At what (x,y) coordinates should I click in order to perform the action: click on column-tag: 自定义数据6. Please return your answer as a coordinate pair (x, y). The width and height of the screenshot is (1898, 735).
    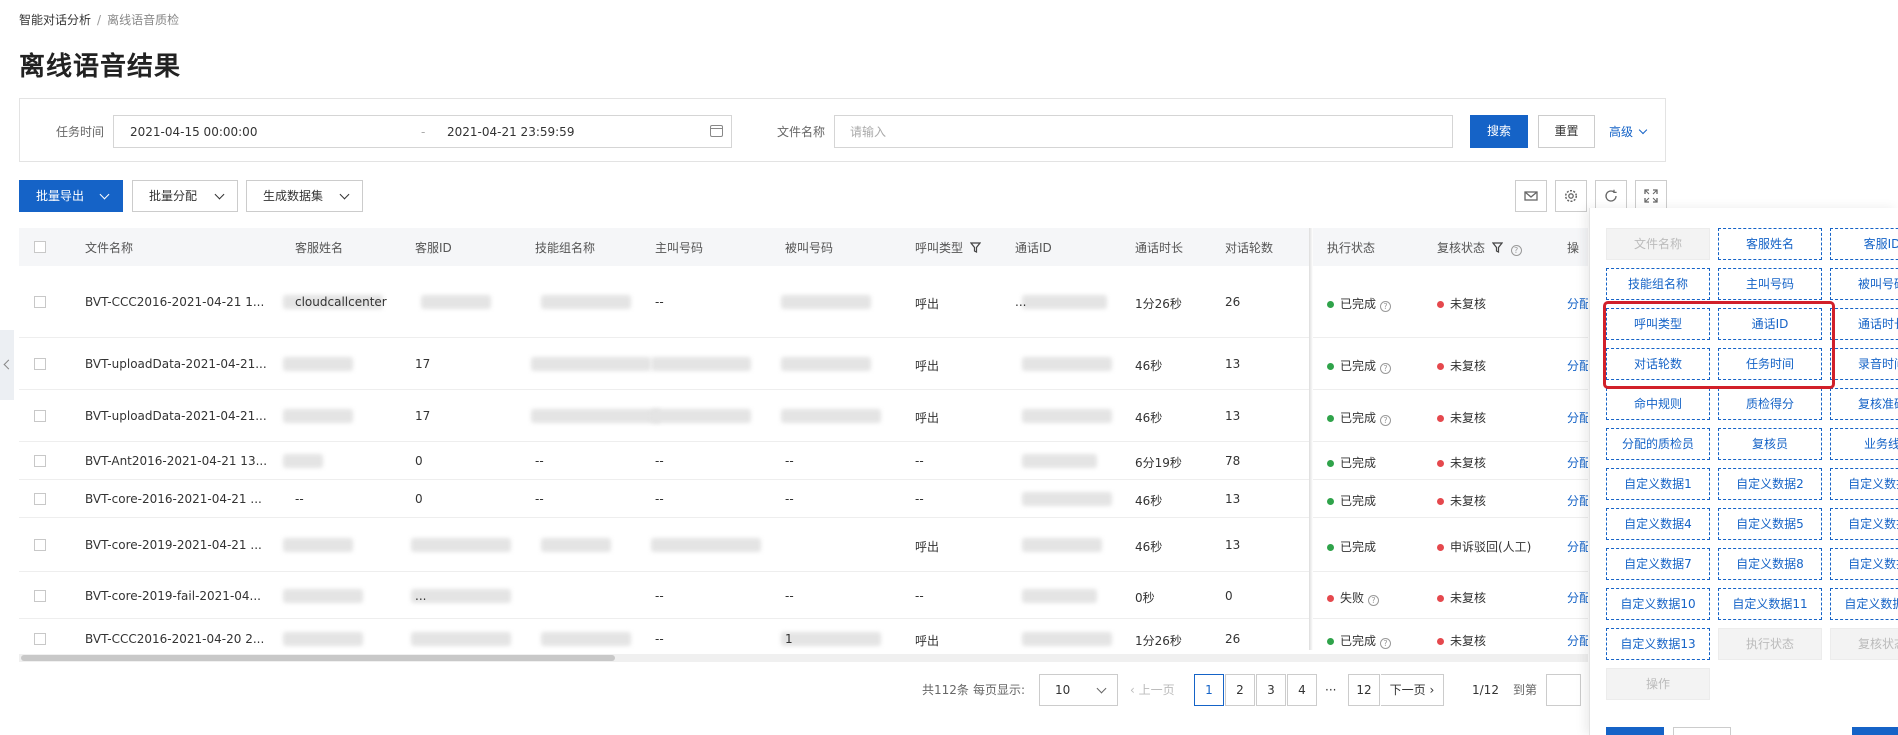
    Looking at the image, I should click on (1864, 524).